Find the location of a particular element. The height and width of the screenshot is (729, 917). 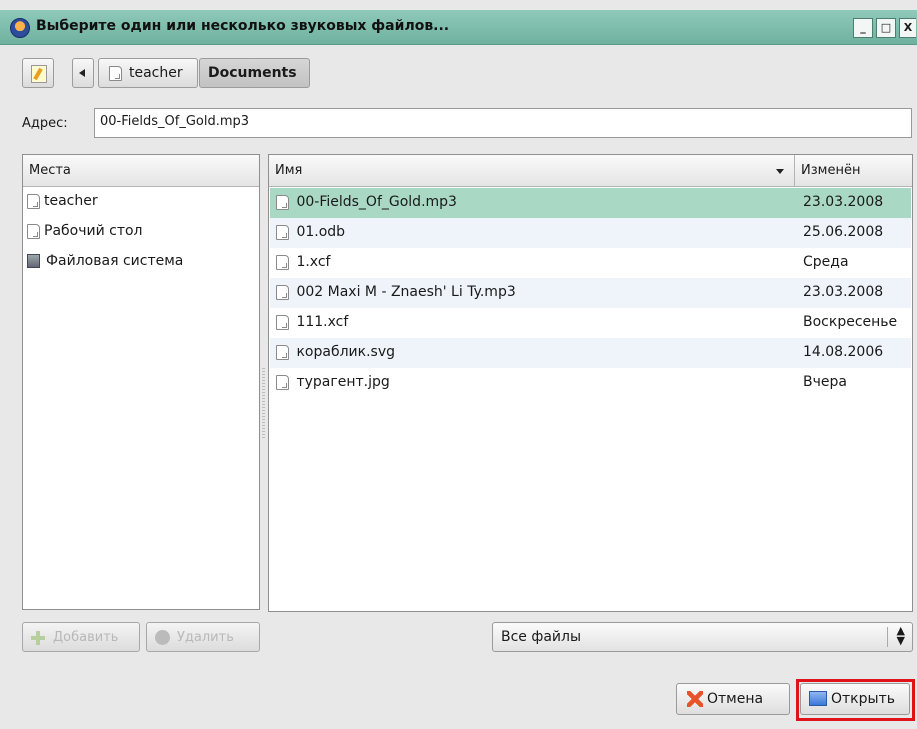

add-bookmark-button: Добавить is located at coordinates (81, 637).